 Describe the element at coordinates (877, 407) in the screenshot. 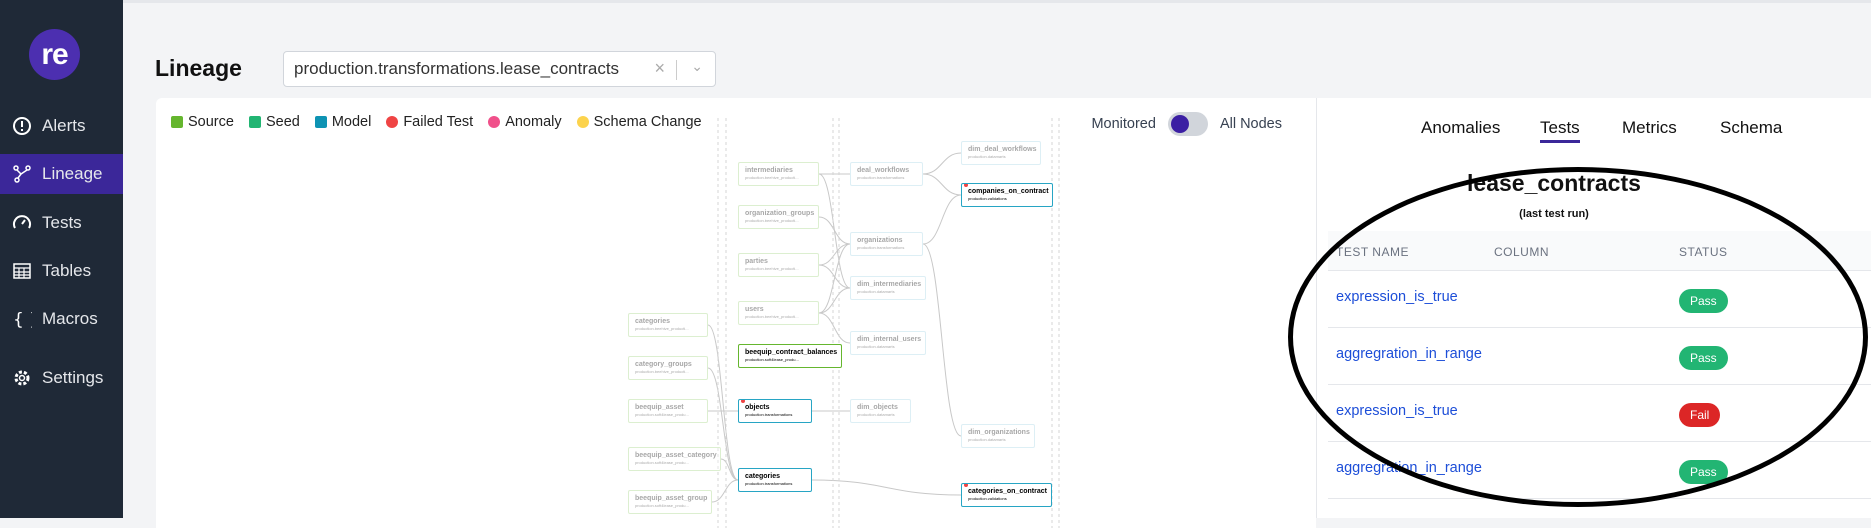

I see `node-name: dim_objects` at that location.